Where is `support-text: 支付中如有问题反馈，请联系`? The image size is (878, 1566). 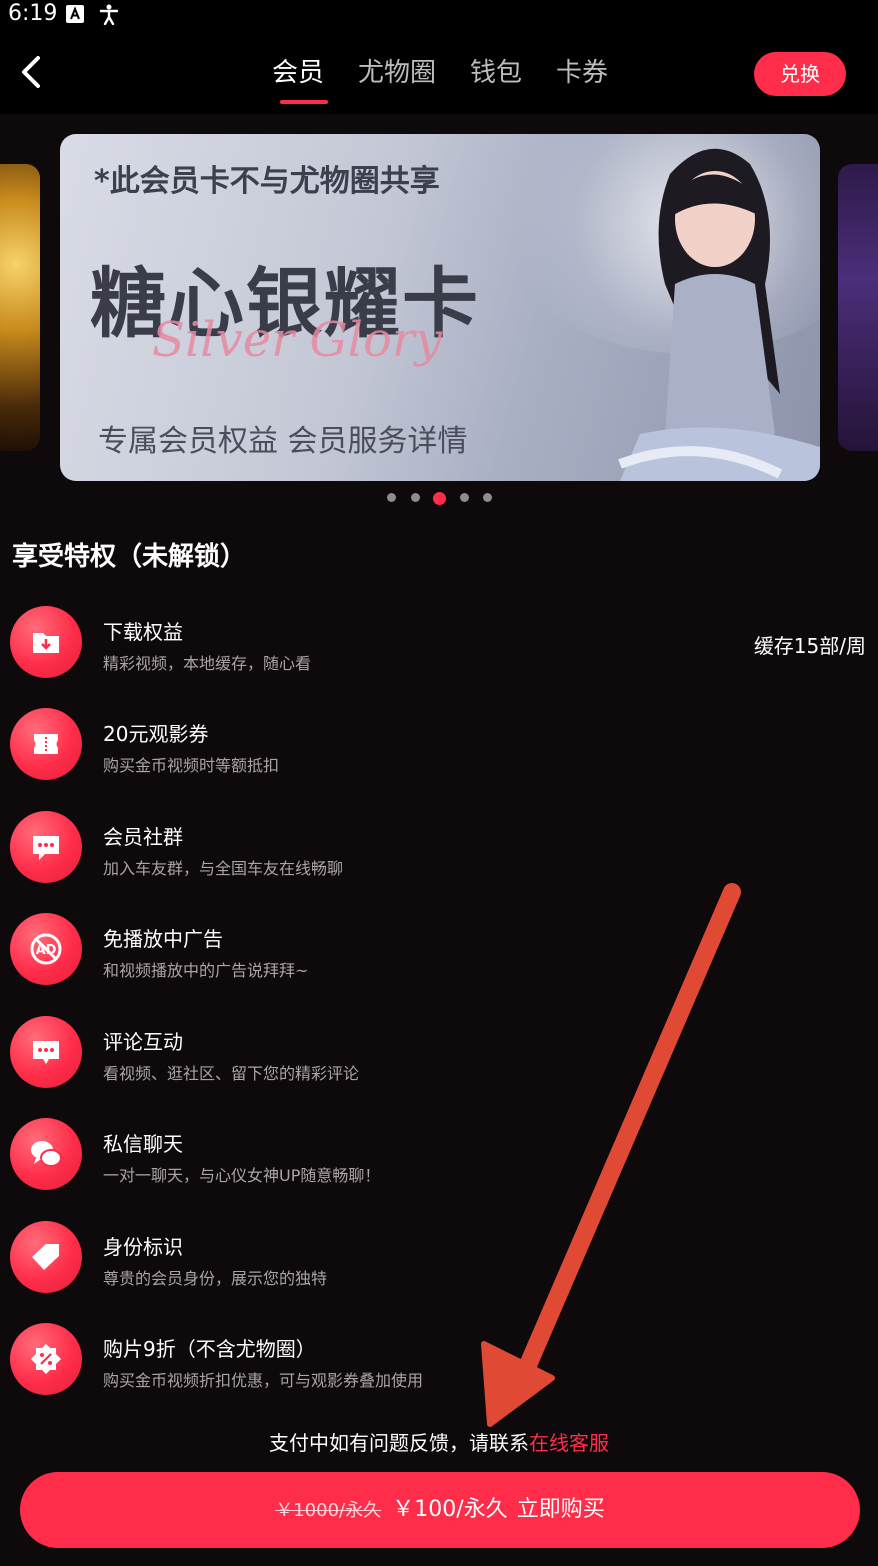 support-text: 支付中如有问题反馈，请联系 is located at coordinates (399, 1443).